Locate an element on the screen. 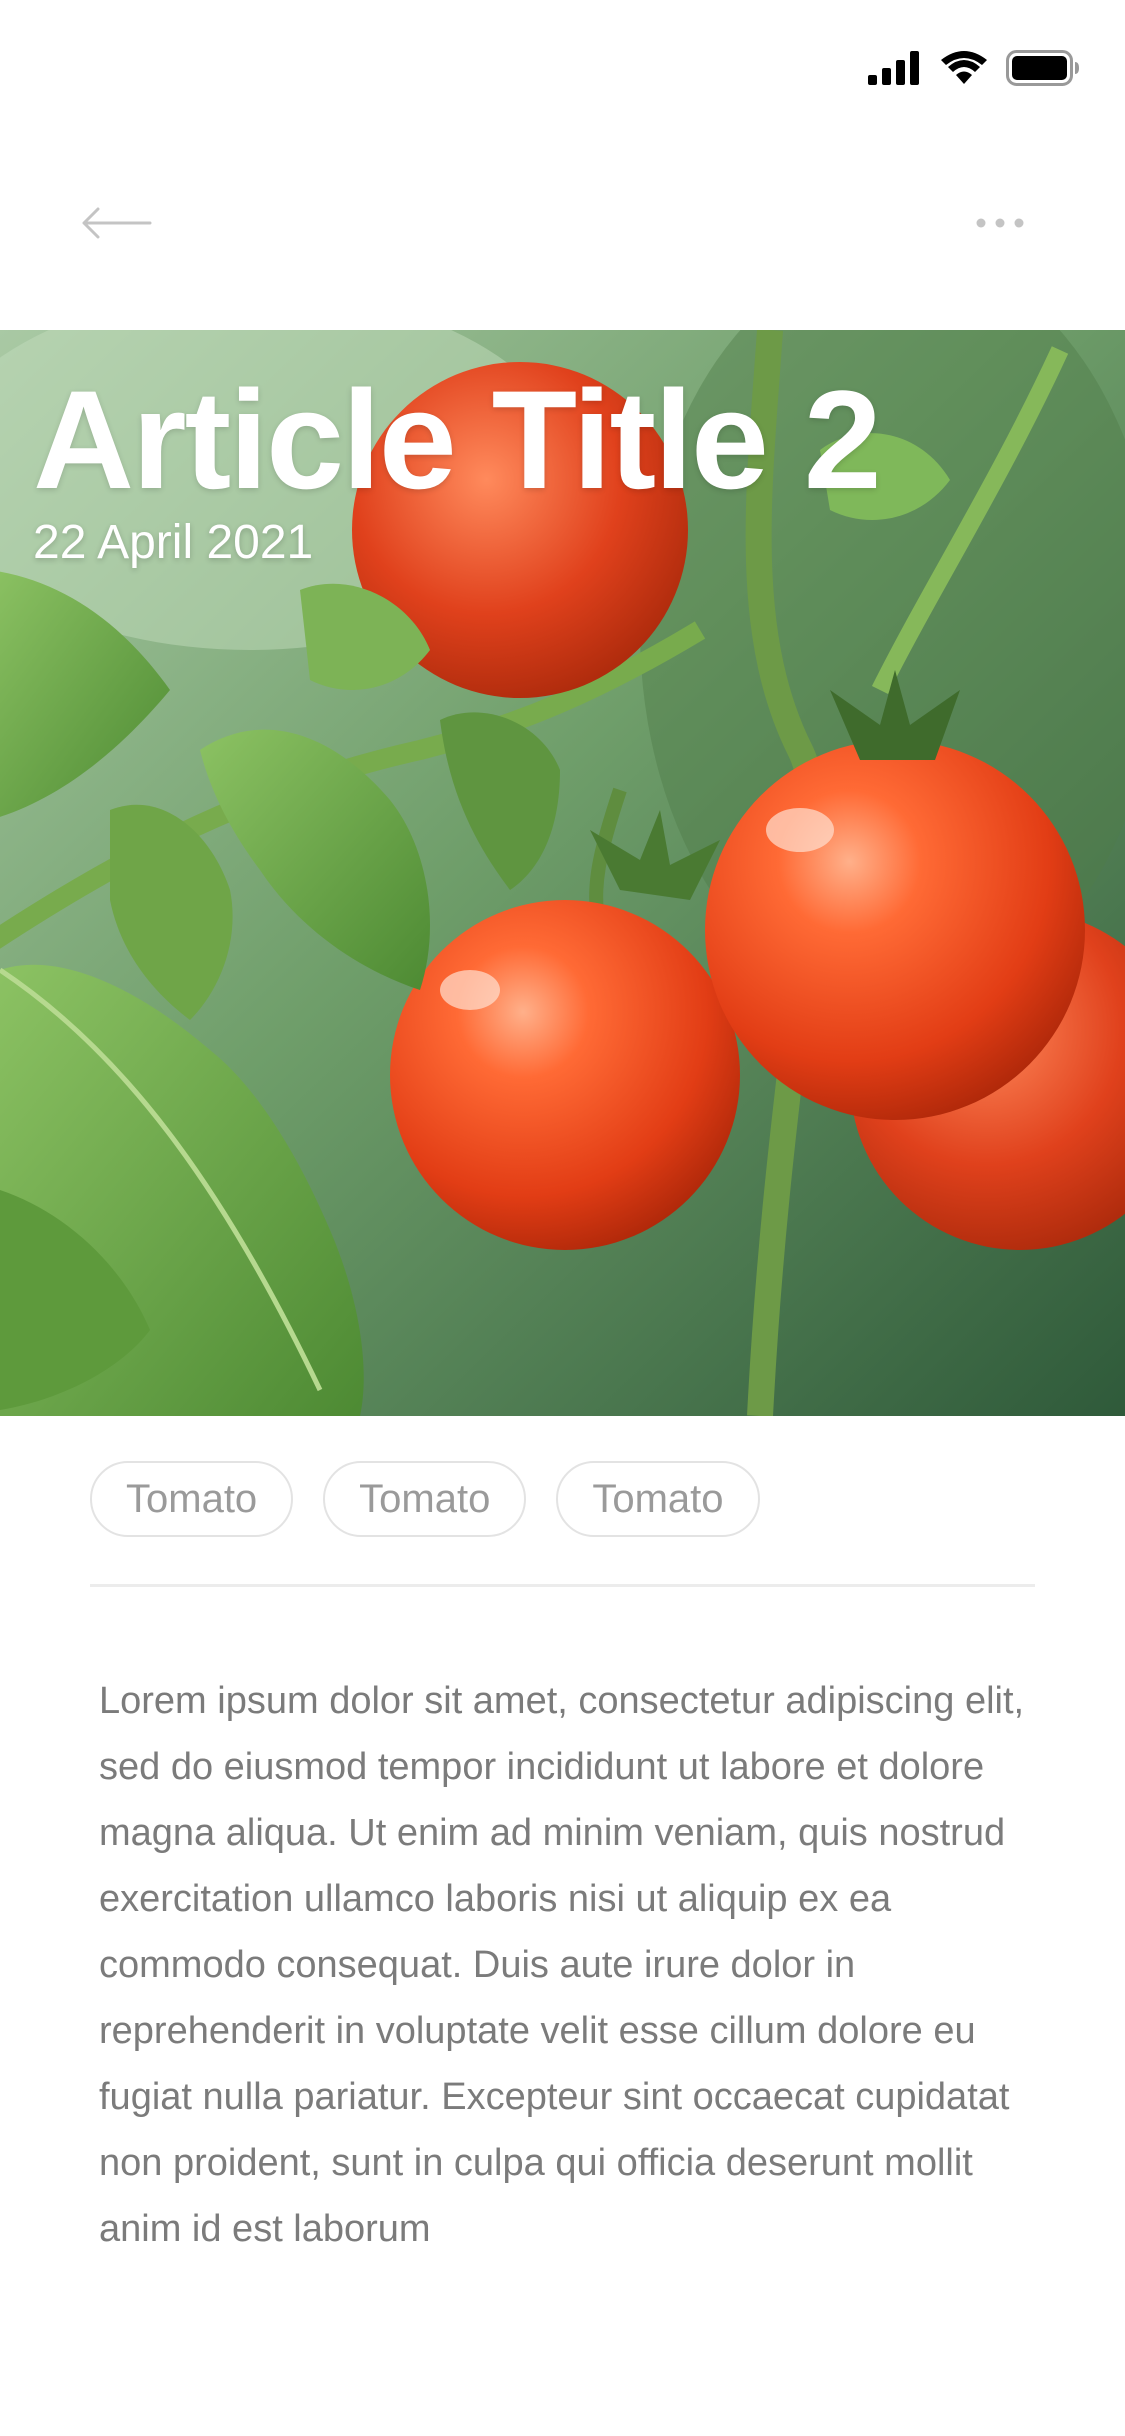  status-icons is located at coordinates (974, 70).